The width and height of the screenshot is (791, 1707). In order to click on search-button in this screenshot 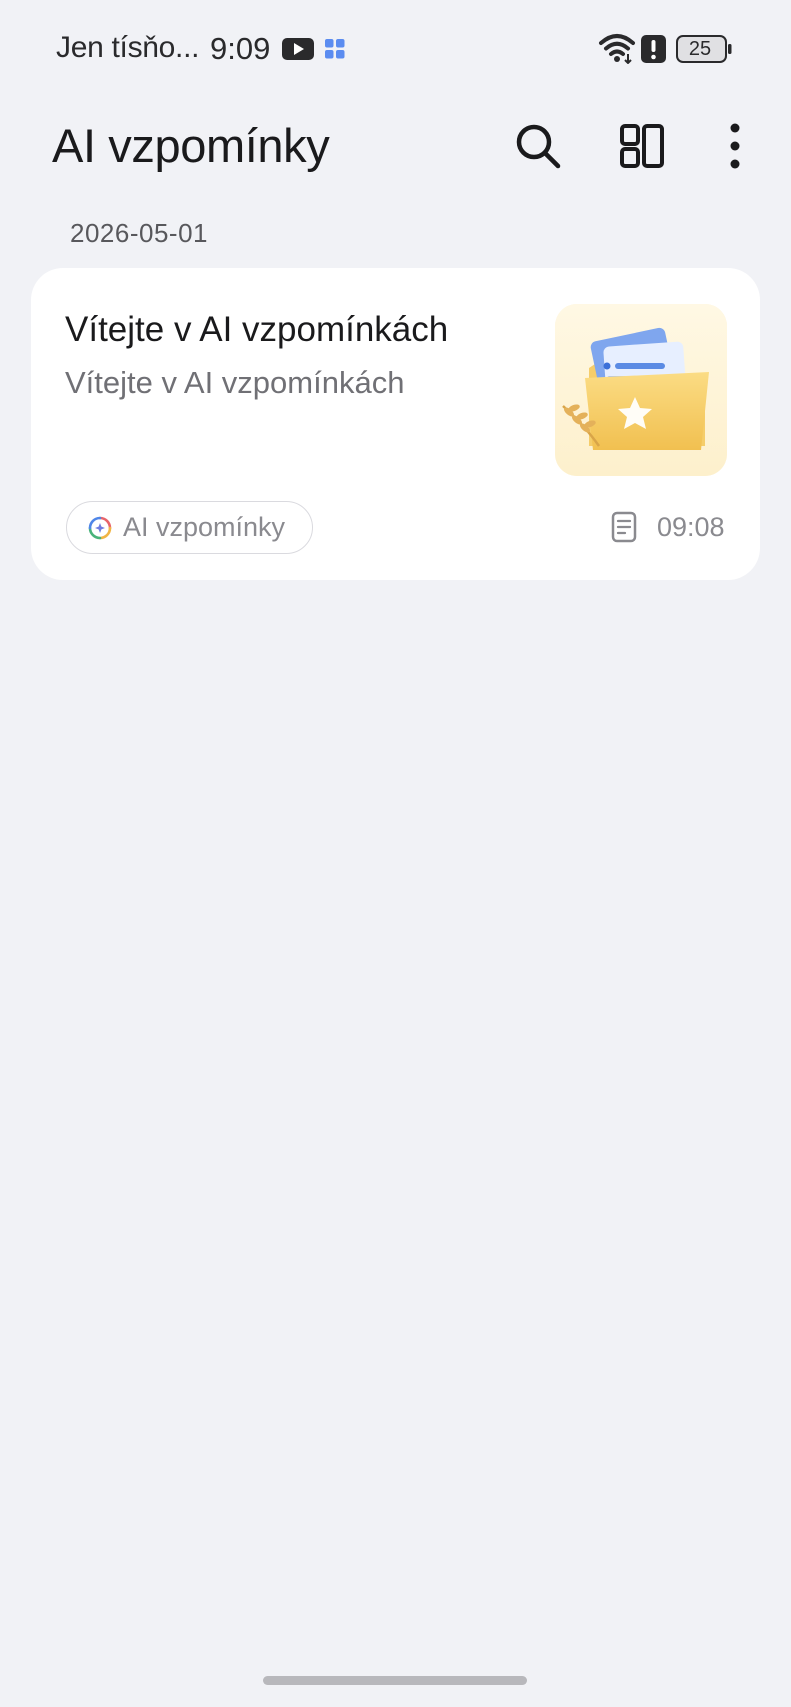, I will do `click(538, 146)`.